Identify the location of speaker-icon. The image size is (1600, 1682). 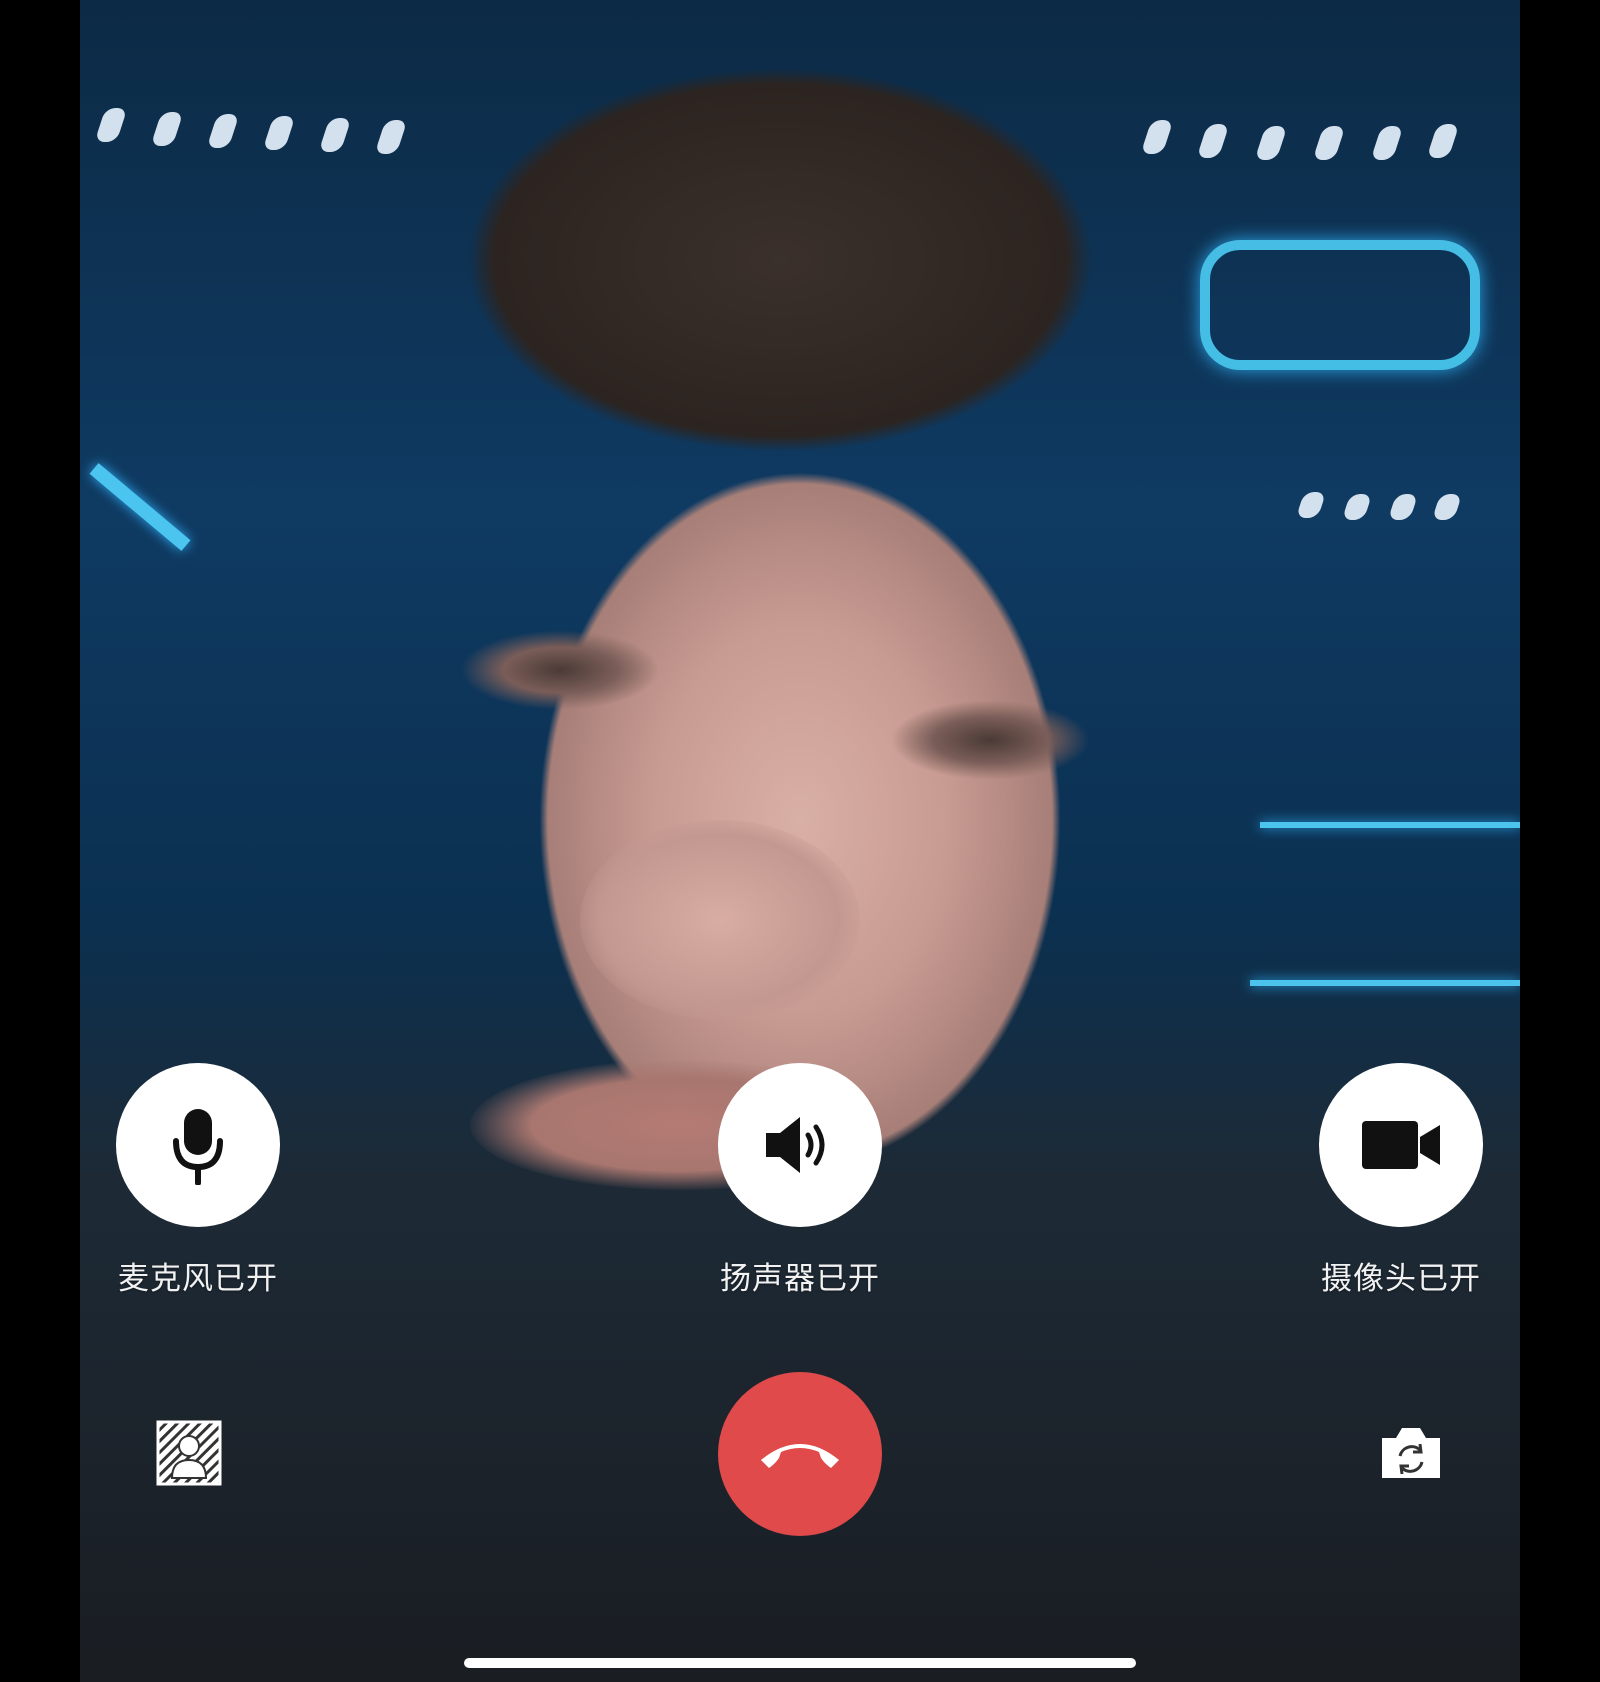
(795, 1145).